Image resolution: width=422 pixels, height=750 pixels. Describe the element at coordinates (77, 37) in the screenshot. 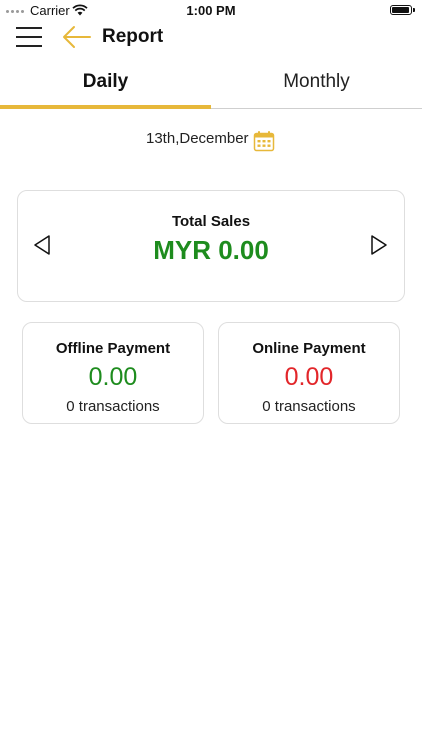

I see `arrow-left-icon` at that location.